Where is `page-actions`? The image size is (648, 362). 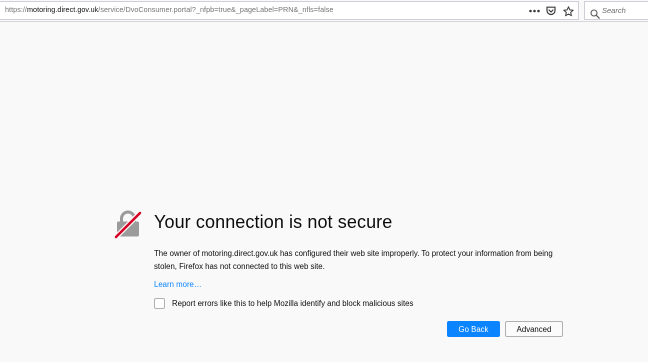 page-actions is located at coordinates (551, 11).